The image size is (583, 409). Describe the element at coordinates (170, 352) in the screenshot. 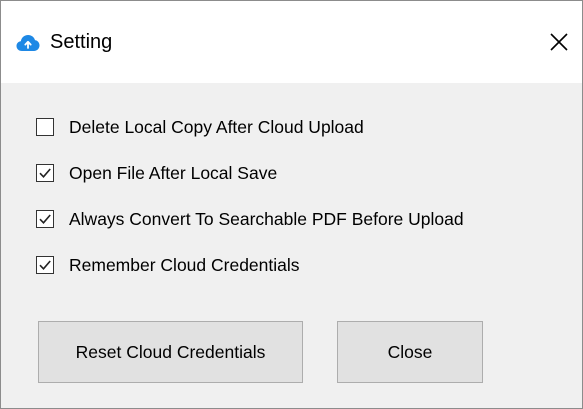

I see `reset-cloud-credentials-button: Reset Cloud Credentials` at that location.